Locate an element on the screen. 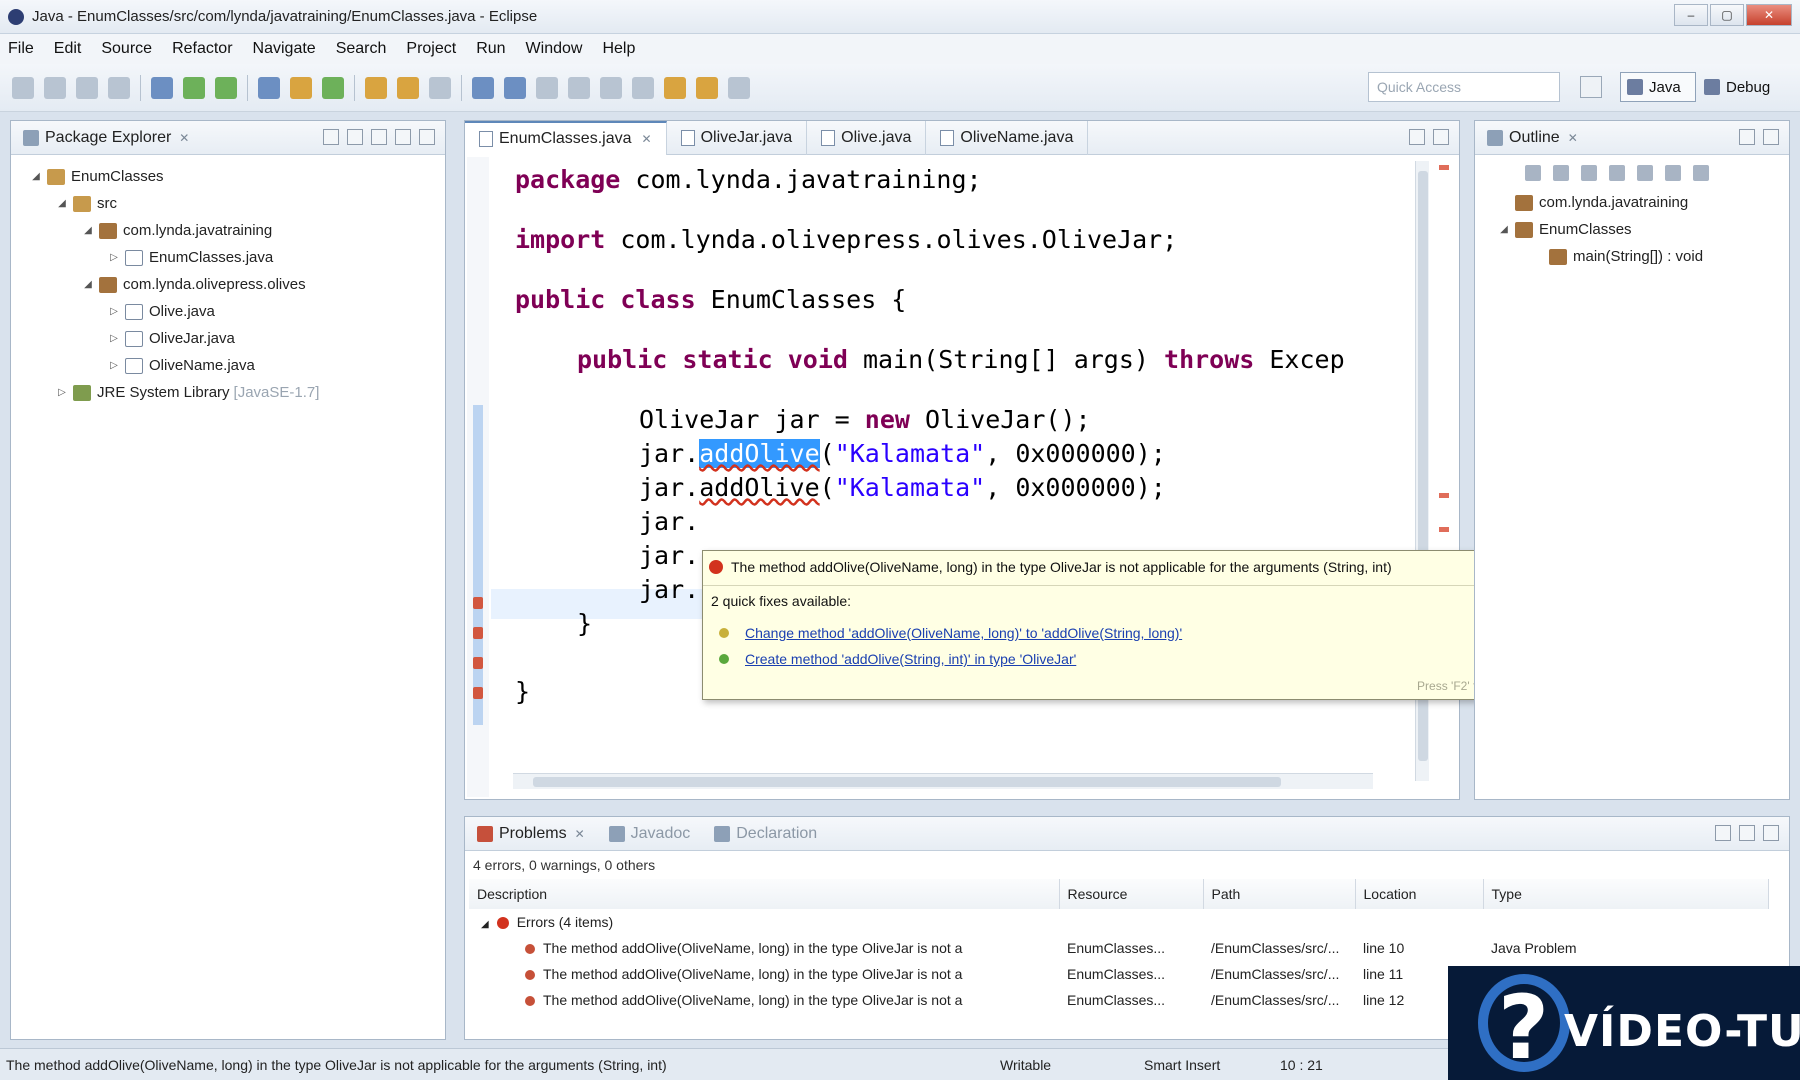 This screenshot has height=1080, width=1800. toggle-block-selection-icon is located at coordinates (515, 87).